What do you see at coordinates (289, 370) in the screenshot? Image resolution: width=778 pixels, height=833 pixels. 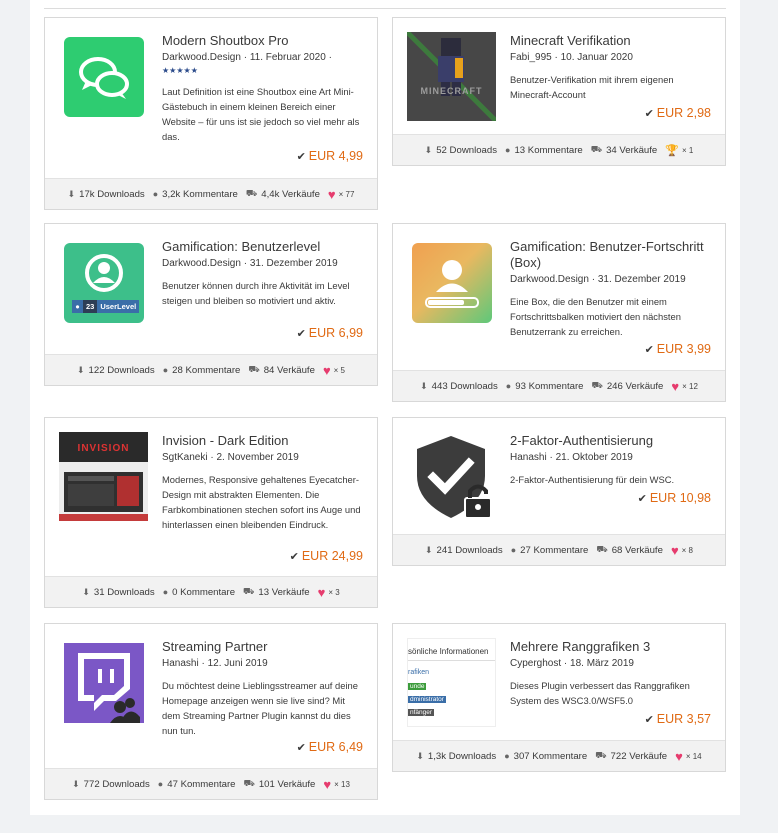 I see `sales-count: 84 Verkäufe` at bounding box center [289, 370].